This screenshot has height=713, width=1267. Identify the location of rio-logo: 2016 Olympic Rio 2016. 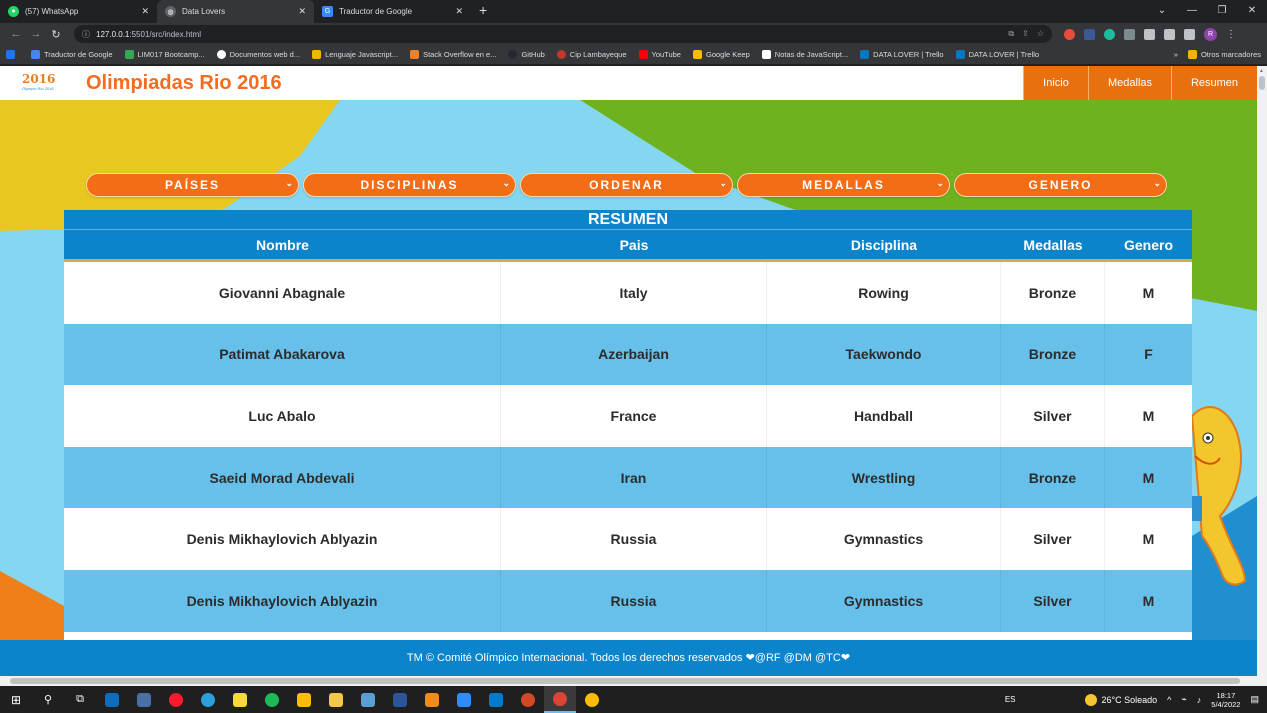
(38, 83).